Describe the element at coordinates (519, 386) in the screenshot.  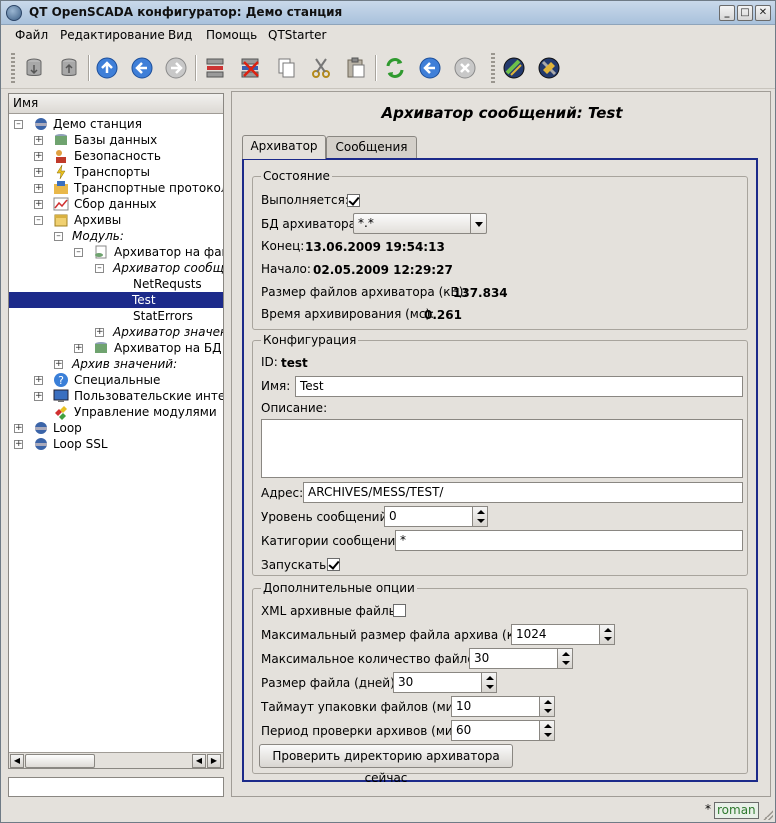
I see `name-field: Test` at that location.